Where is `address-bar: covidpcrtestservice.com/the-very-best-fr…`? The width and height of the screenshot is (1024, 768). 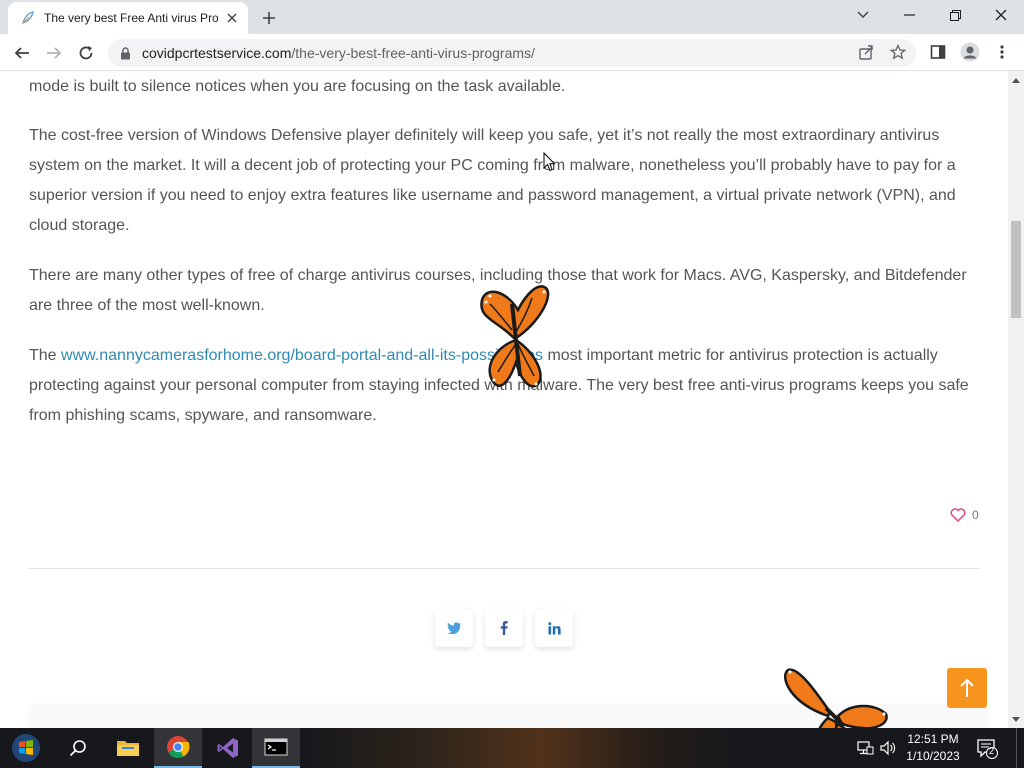
address-bar: covidpcrtestservice.com/the-very-best-fr… is located at coordinates (512, 53).